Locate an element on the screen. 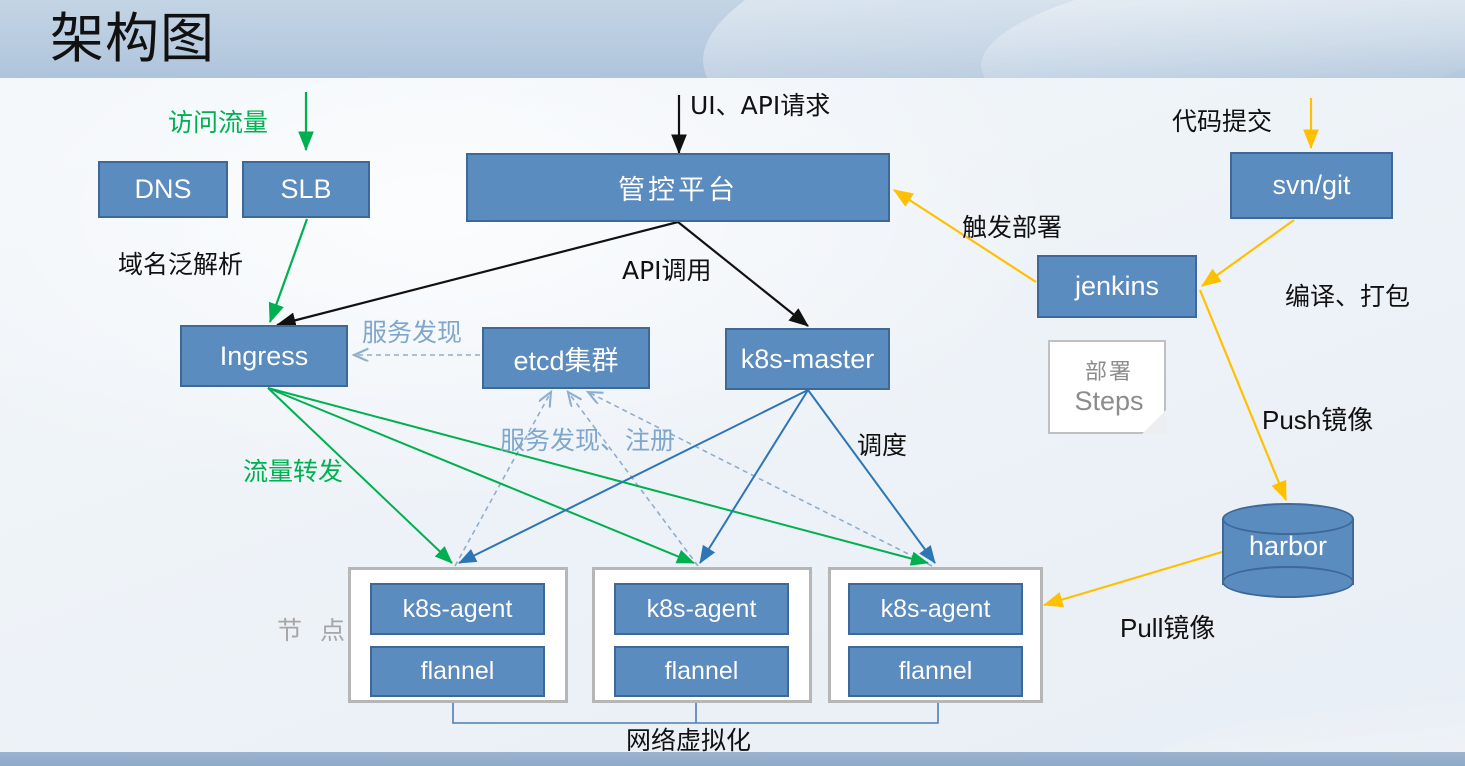 This screenshot has height=766, width=1465. node-group-1: k8s-agent flannel is located at coordinates (458, 635).